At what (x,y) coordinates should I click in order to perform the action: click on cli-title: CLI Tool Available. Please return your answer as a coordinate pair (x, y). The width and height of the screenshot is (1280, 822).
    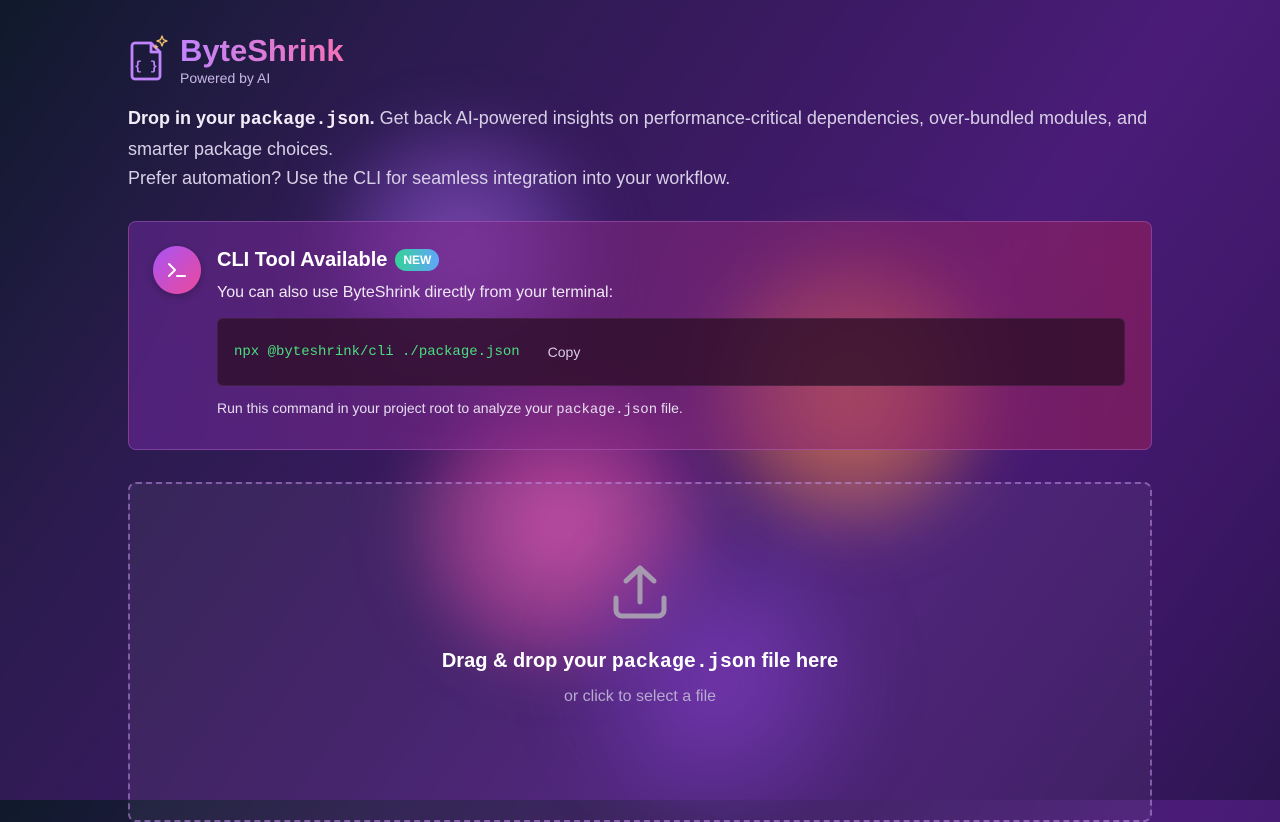
    Looking at the image, I should click on (302, 259).